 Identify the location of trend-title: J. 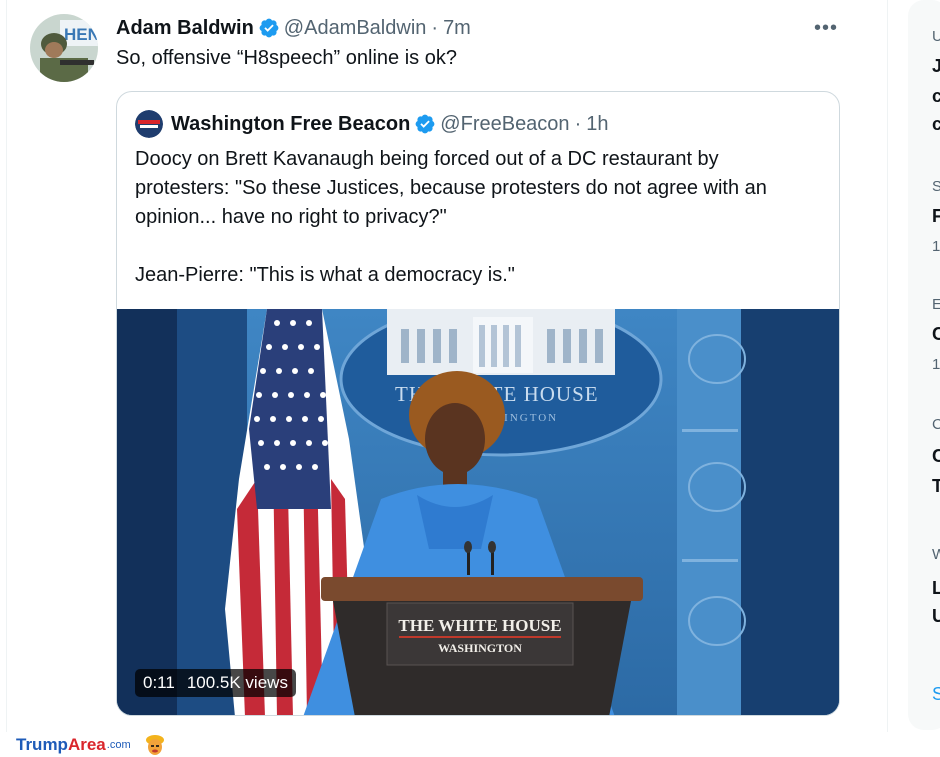
(936, 66).